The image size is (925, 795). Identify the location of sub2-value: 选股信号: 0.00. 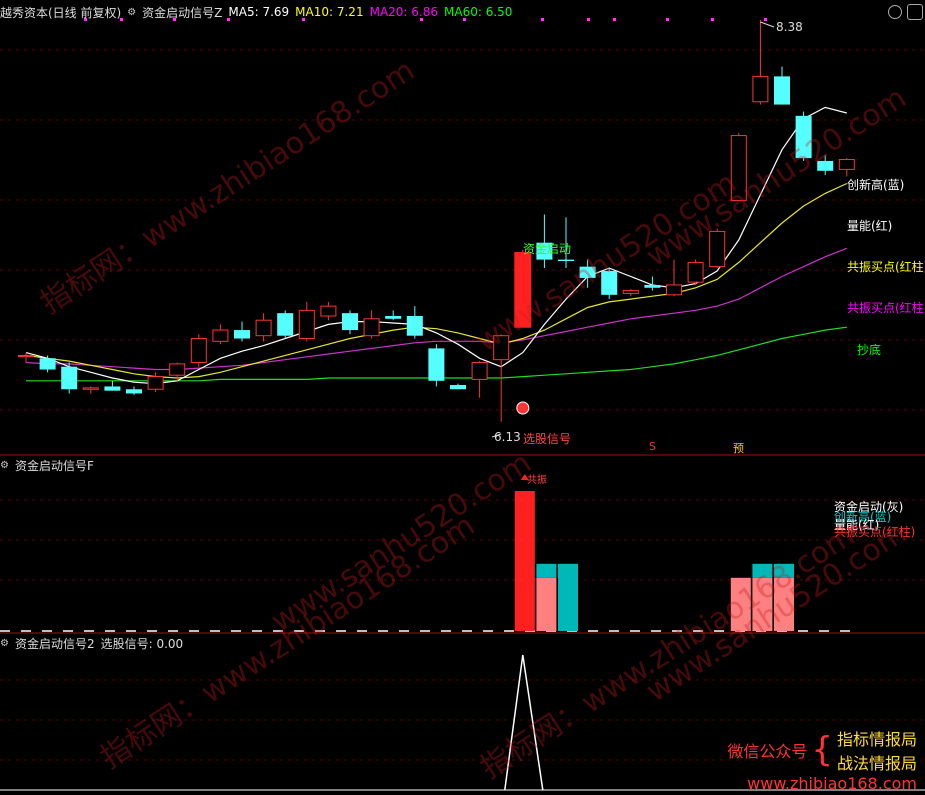
(142, 643).